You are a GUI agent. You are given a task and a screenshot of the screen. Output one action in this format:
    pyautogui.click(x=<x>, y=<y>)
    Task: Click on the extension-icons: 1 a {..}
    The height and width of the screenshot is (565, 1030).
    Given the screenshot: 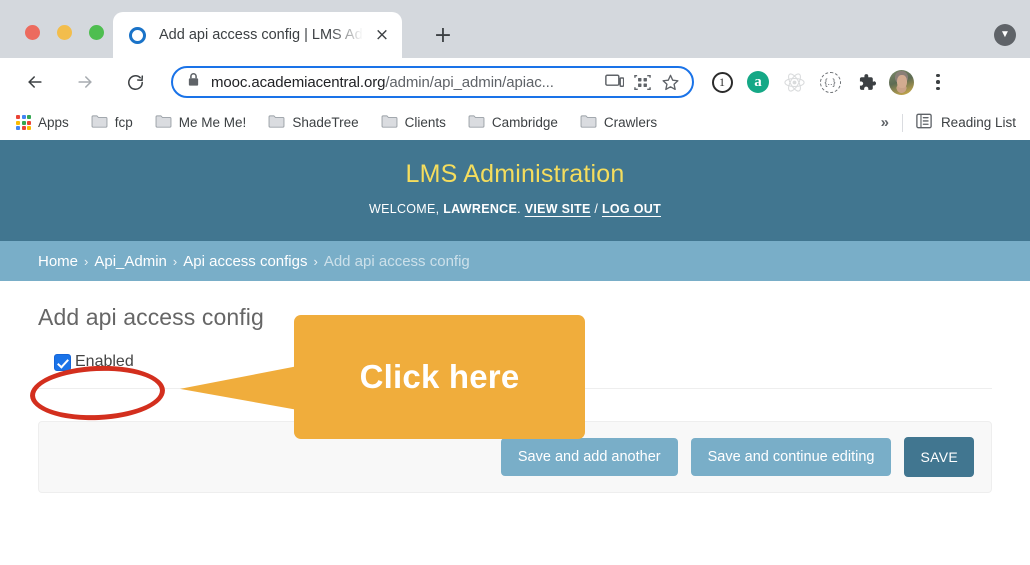 What is the action you would take?
    pyautogui.click(x=829, y=82)
    